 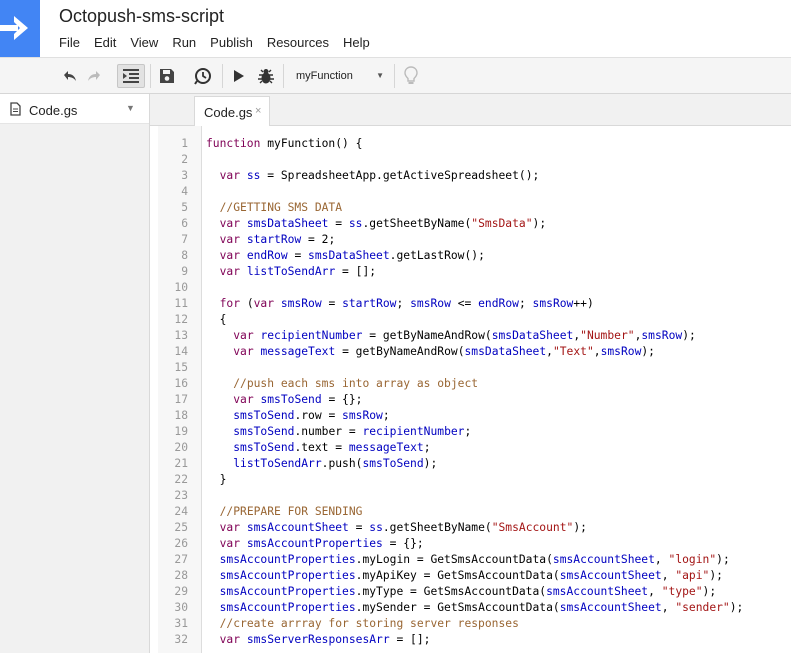 What do you see at coordinates (181, 623) in the screenshot?
I see `line-number: 31` at bounding box center [181, 623].